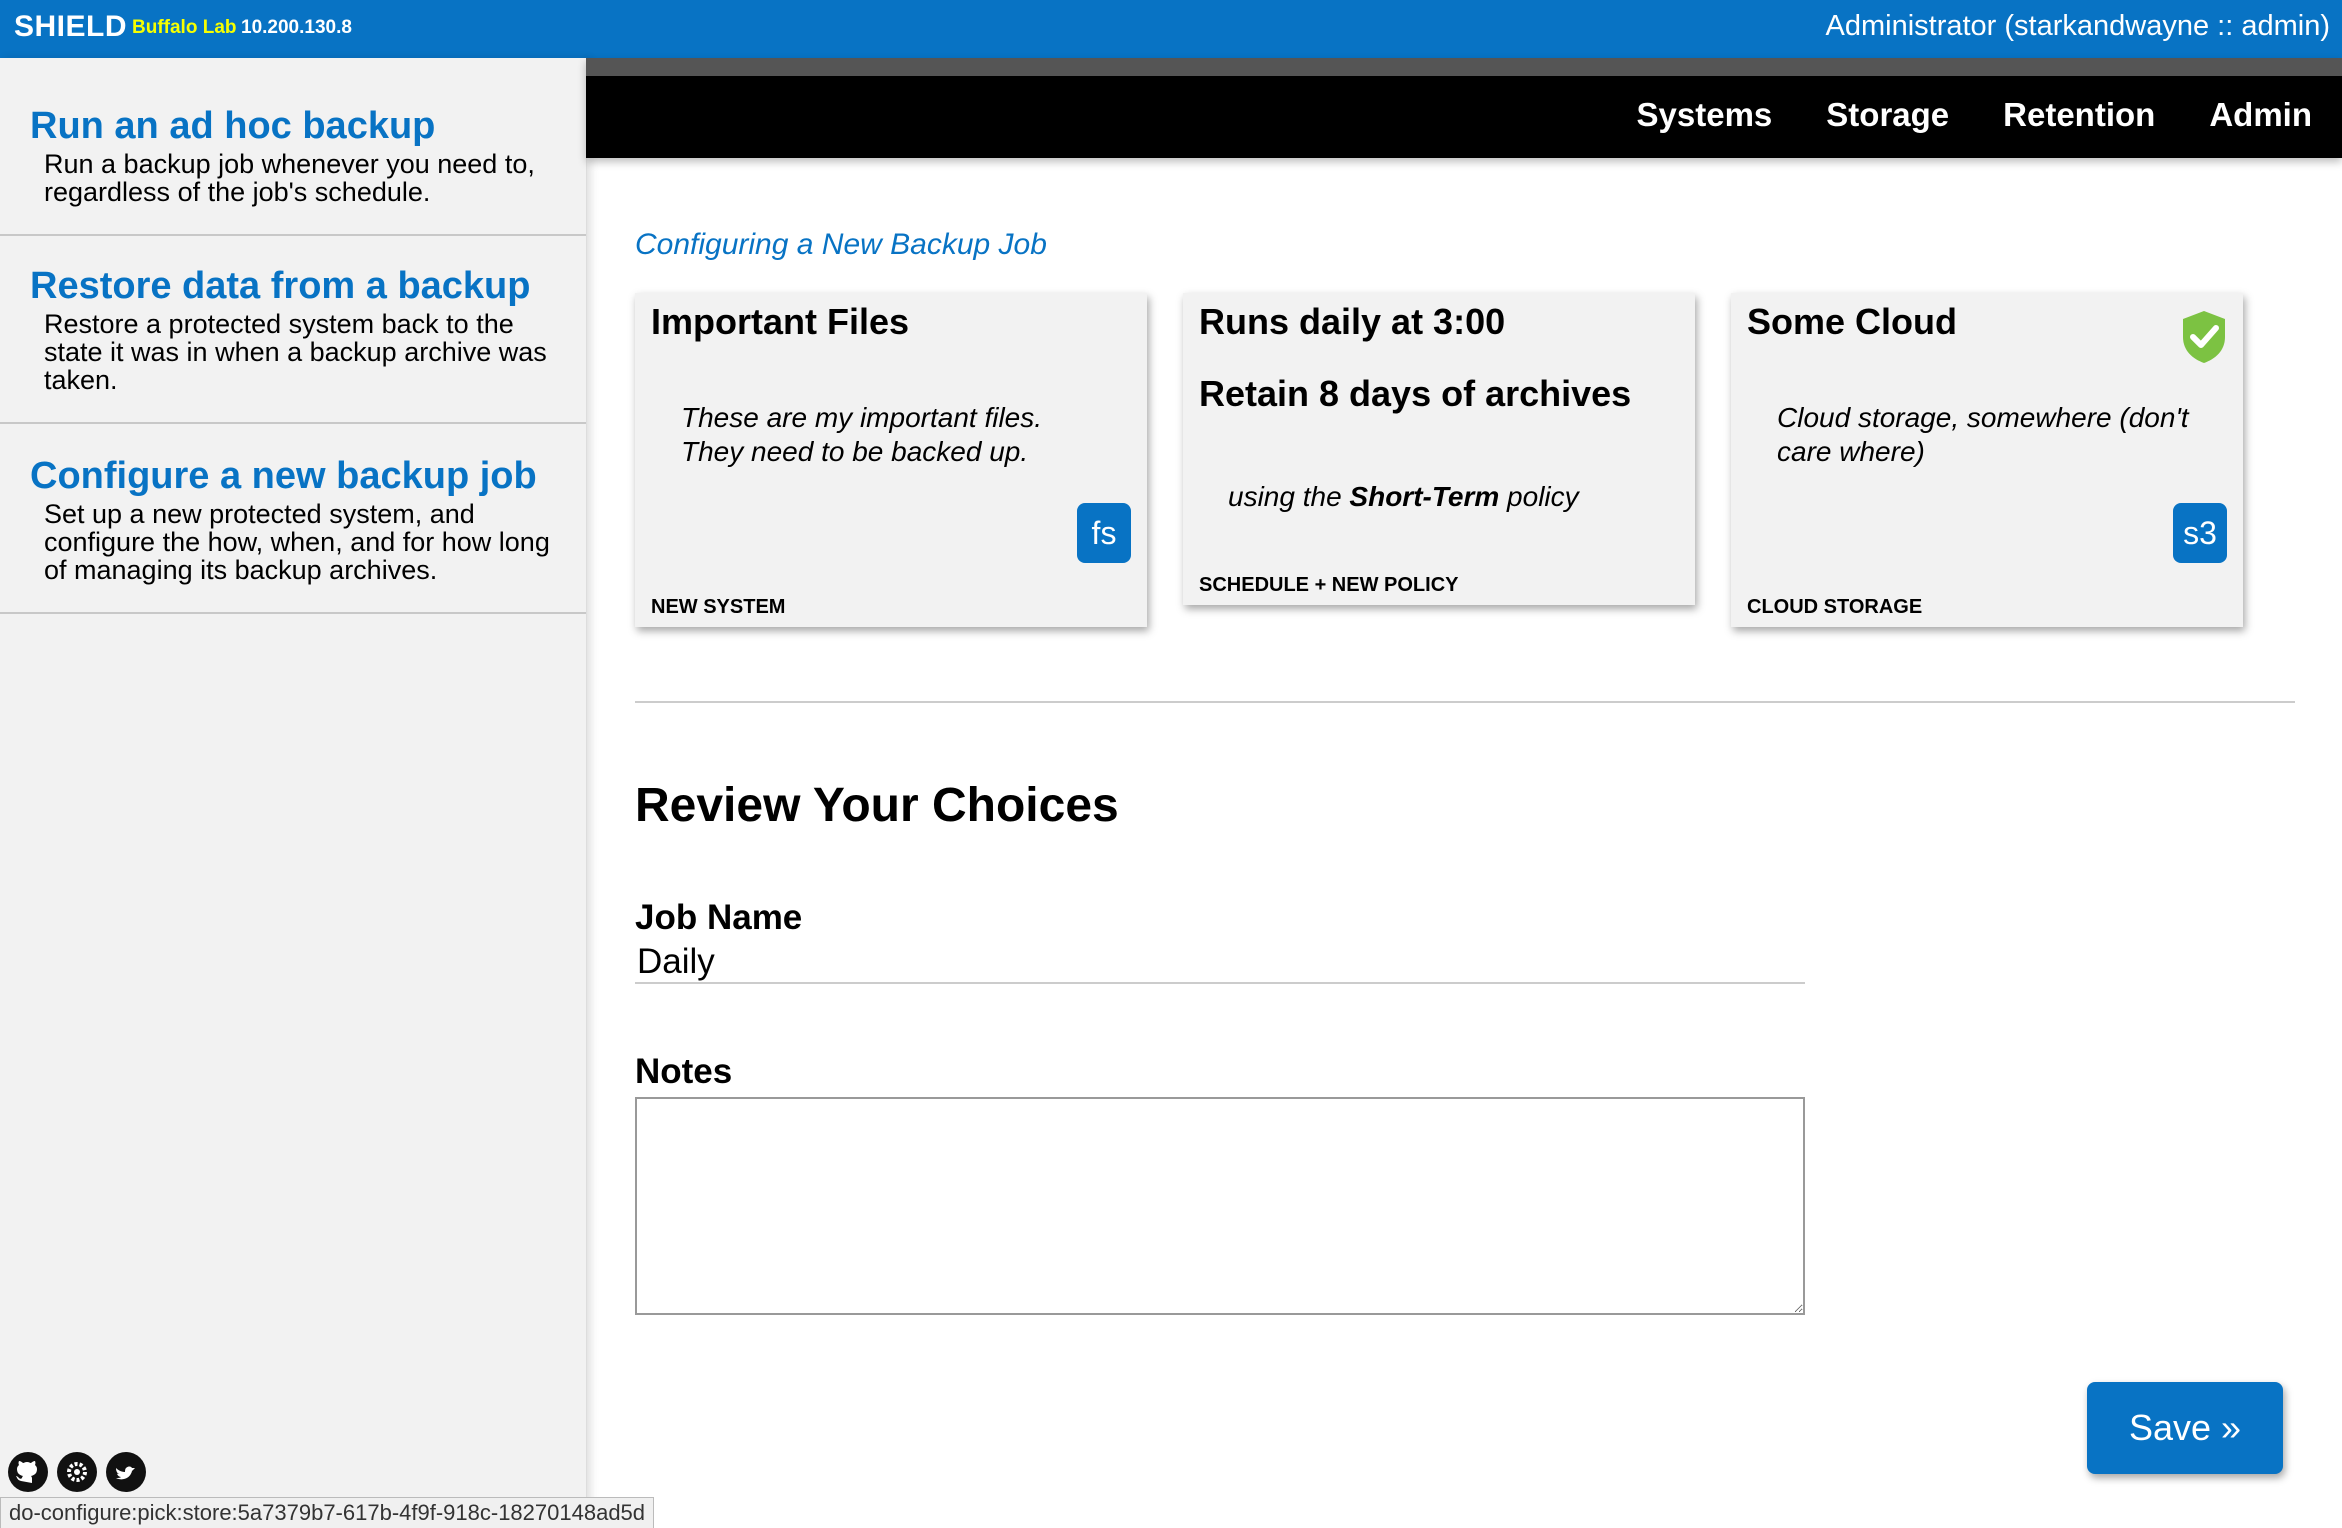  Describe the element at coordinates (1352, 321) in the screenshot. I see `card-title: Runs daily at 3:00` at that location.